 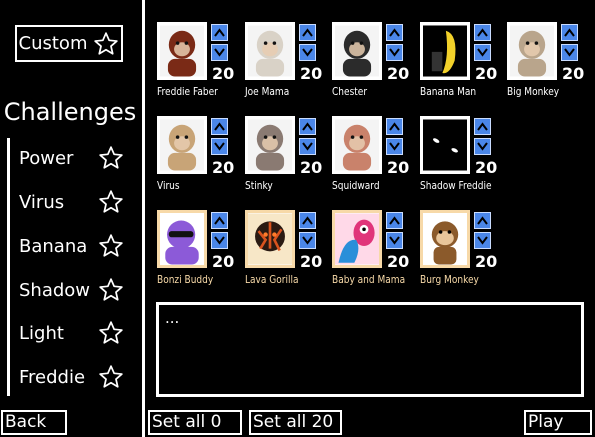 I want to click on blue-pink-creatures-portrait-icon, so click(x=357, y=239).